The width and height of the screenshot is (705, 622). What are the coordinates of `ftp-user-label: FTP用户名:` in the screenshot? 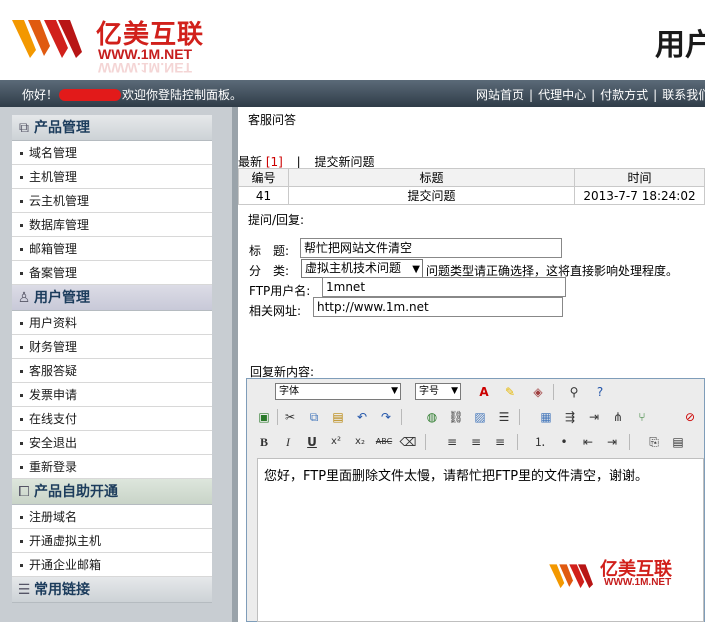 It's located at (280, 291).